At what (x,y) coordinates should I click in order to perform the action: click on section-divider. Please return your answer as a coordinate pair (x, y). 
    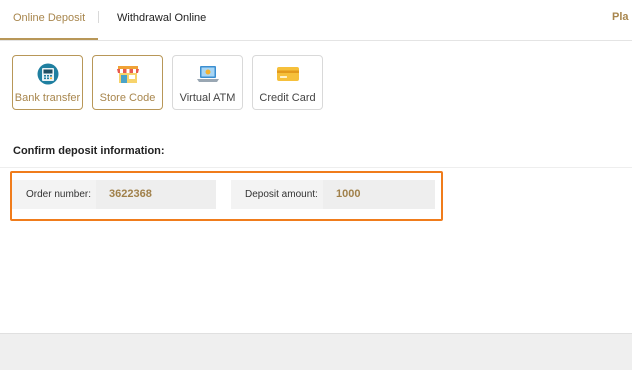
    Looking at the image, I should click on (316, 167).